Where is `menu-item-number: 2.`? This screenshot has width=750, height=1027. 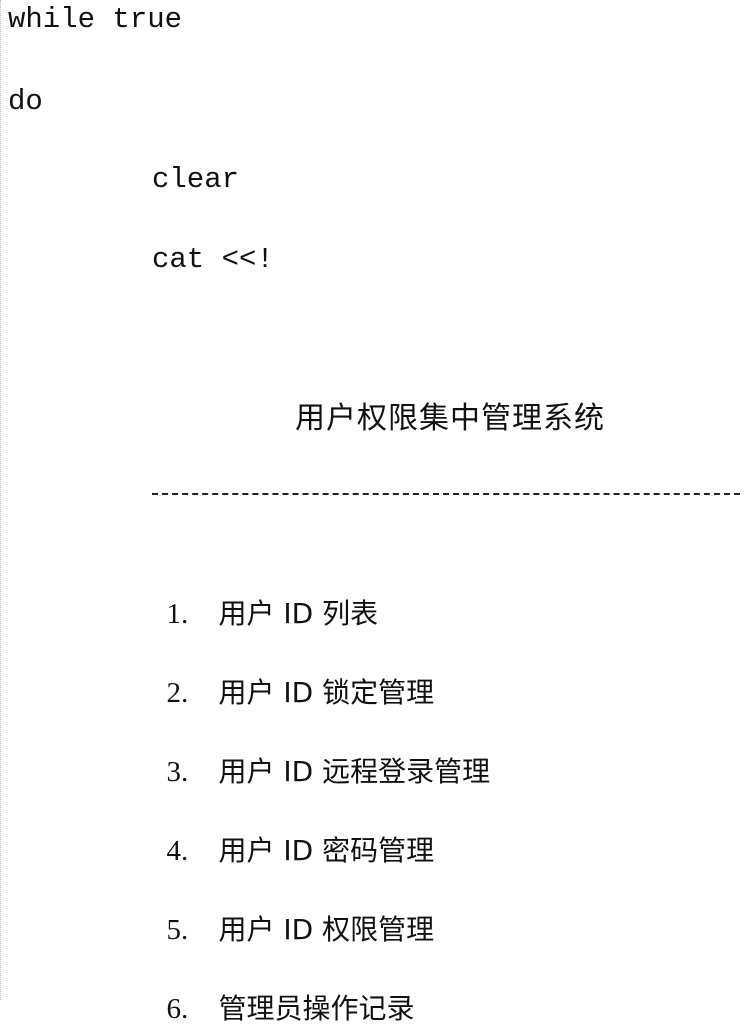
menu-item-number: 2. is located at coordinates (177, 693).